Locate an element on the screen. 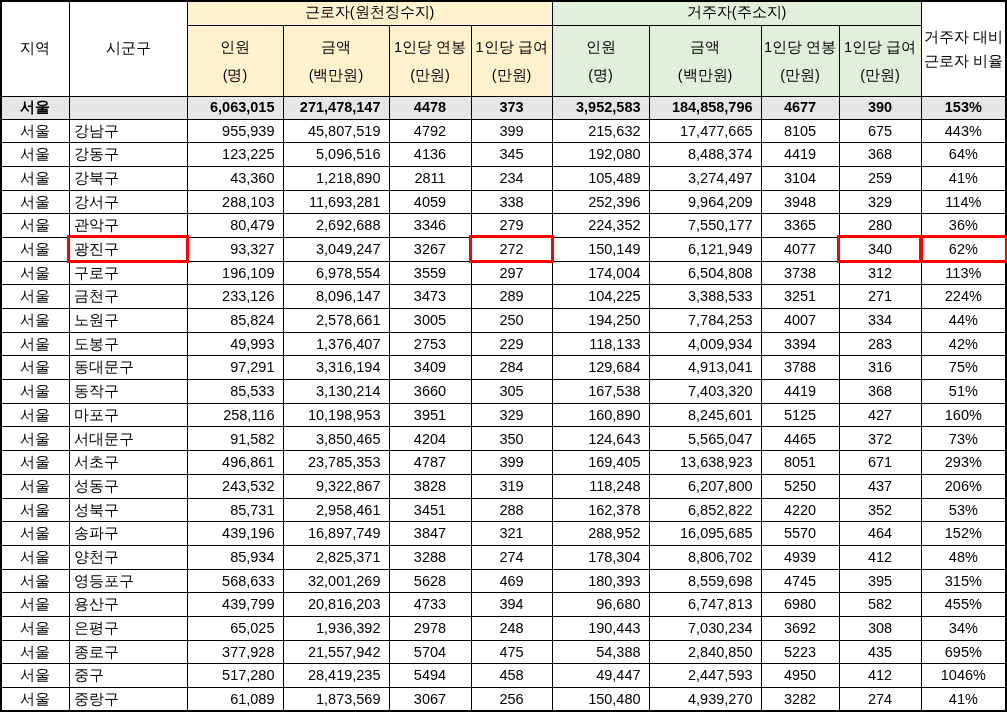 The width and height of the screenshot is (1007, 712). table-cell: 274 is located at coordinates (512, 557).